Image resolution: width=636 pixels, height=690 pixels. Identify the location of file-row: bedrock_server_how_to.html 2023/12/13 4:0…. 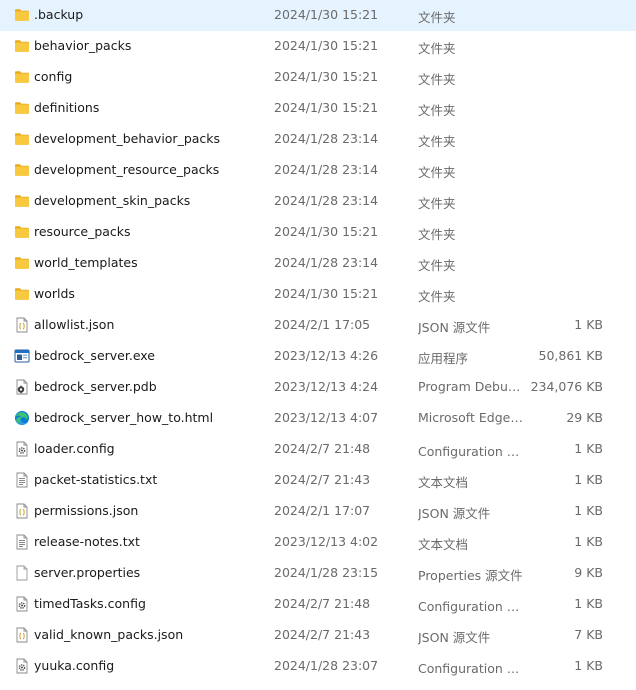
(318, 418).